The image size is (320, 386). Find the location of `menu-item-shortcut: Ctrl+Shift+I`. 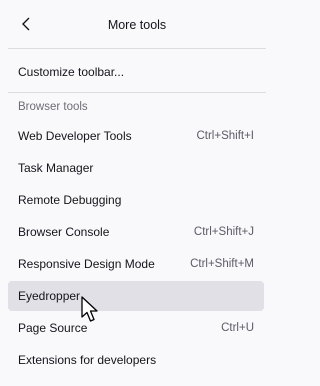

menu-item-shortcut: Ctrl+Shift+I is located at coordinates (225, 136).